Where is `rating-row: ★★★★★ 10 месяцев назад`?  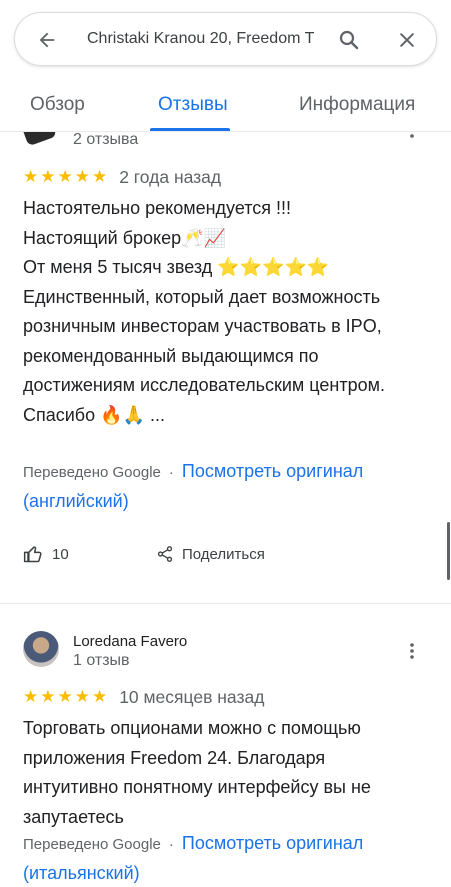
rating-row: ★★★★★ 10 месяцев назад is located at coordinates (143, 697).